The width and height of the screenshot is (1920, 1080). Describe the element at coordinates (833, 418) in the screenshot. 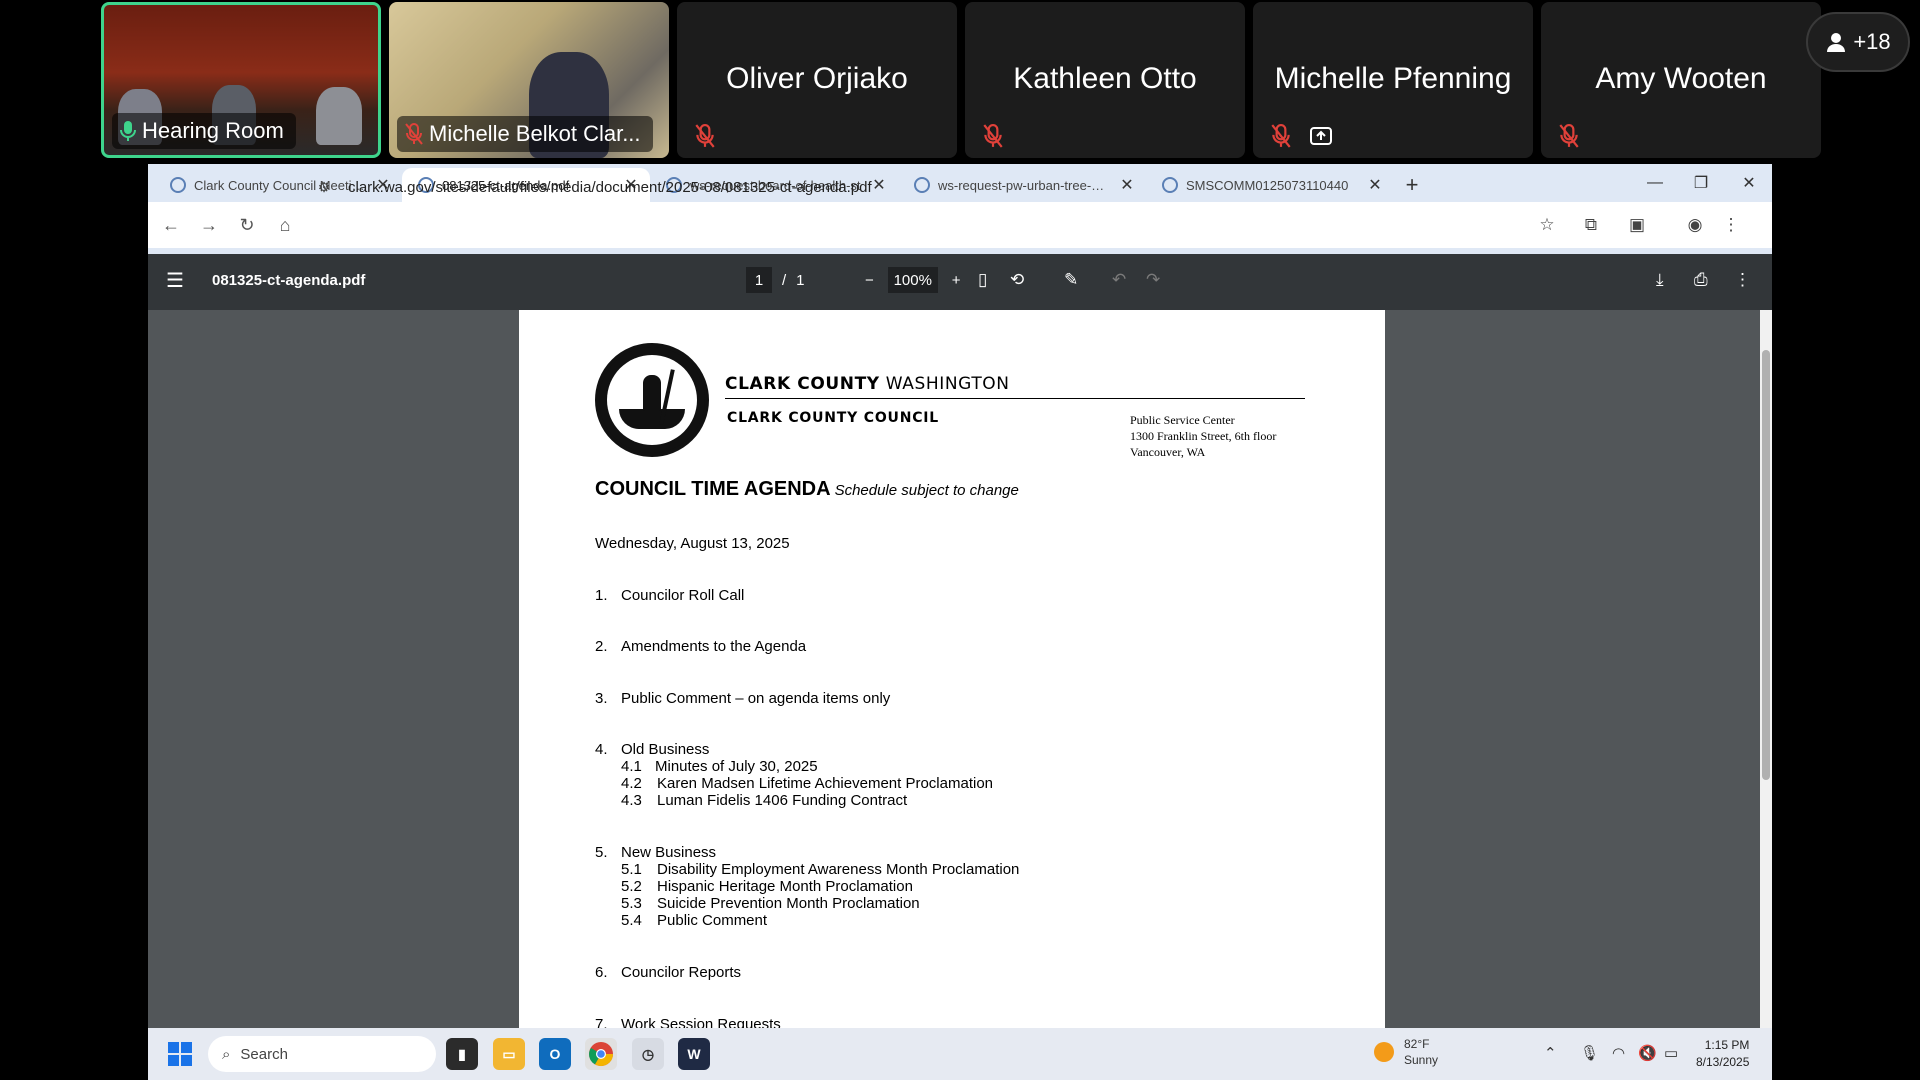

I see `council-heading: CLARK COUNTY COUNCIL` at that location.